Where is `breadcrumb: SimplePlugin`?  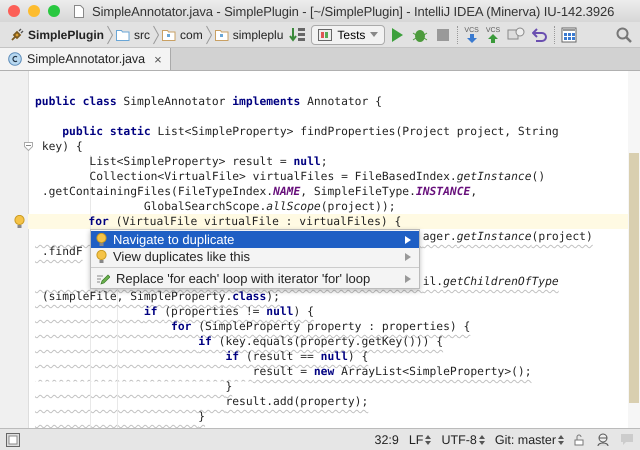 breadcrumb: SimplePlugin is located at coordinates (57, 35).